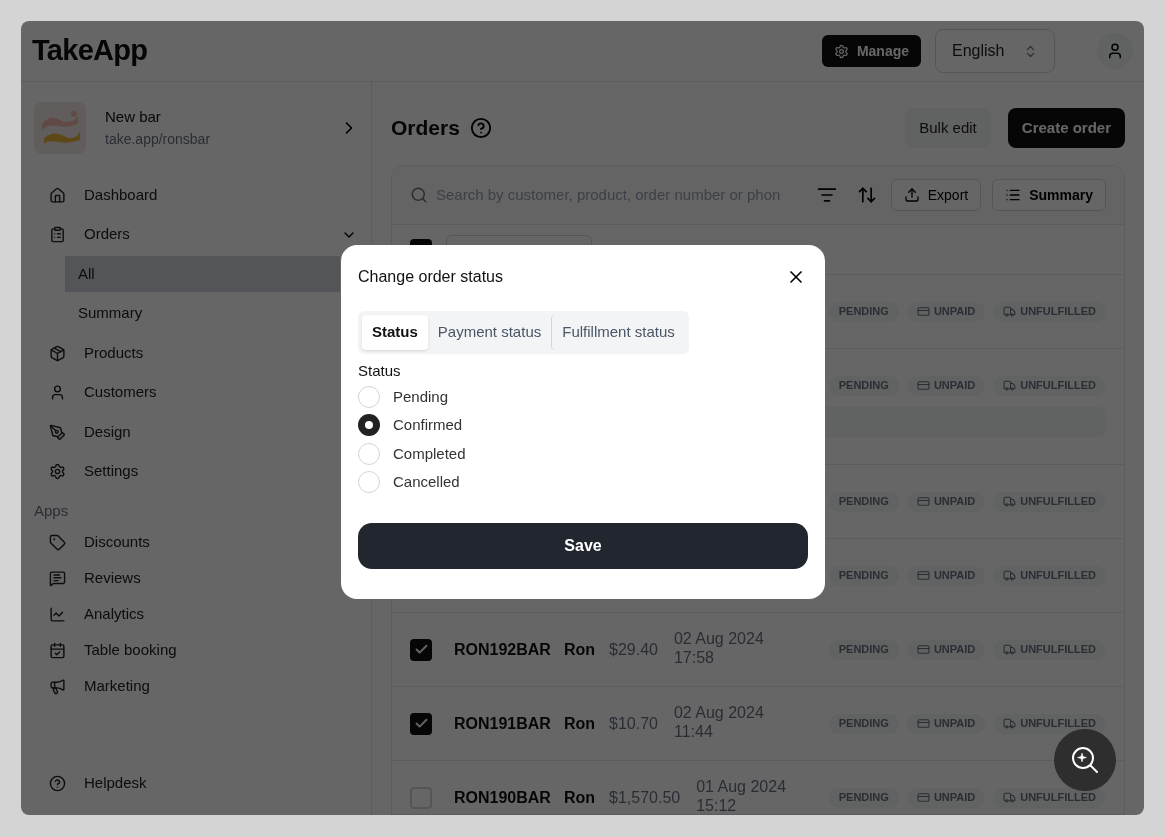  I want to click on order-date: 01 Aug 2024, so click(741, 786).